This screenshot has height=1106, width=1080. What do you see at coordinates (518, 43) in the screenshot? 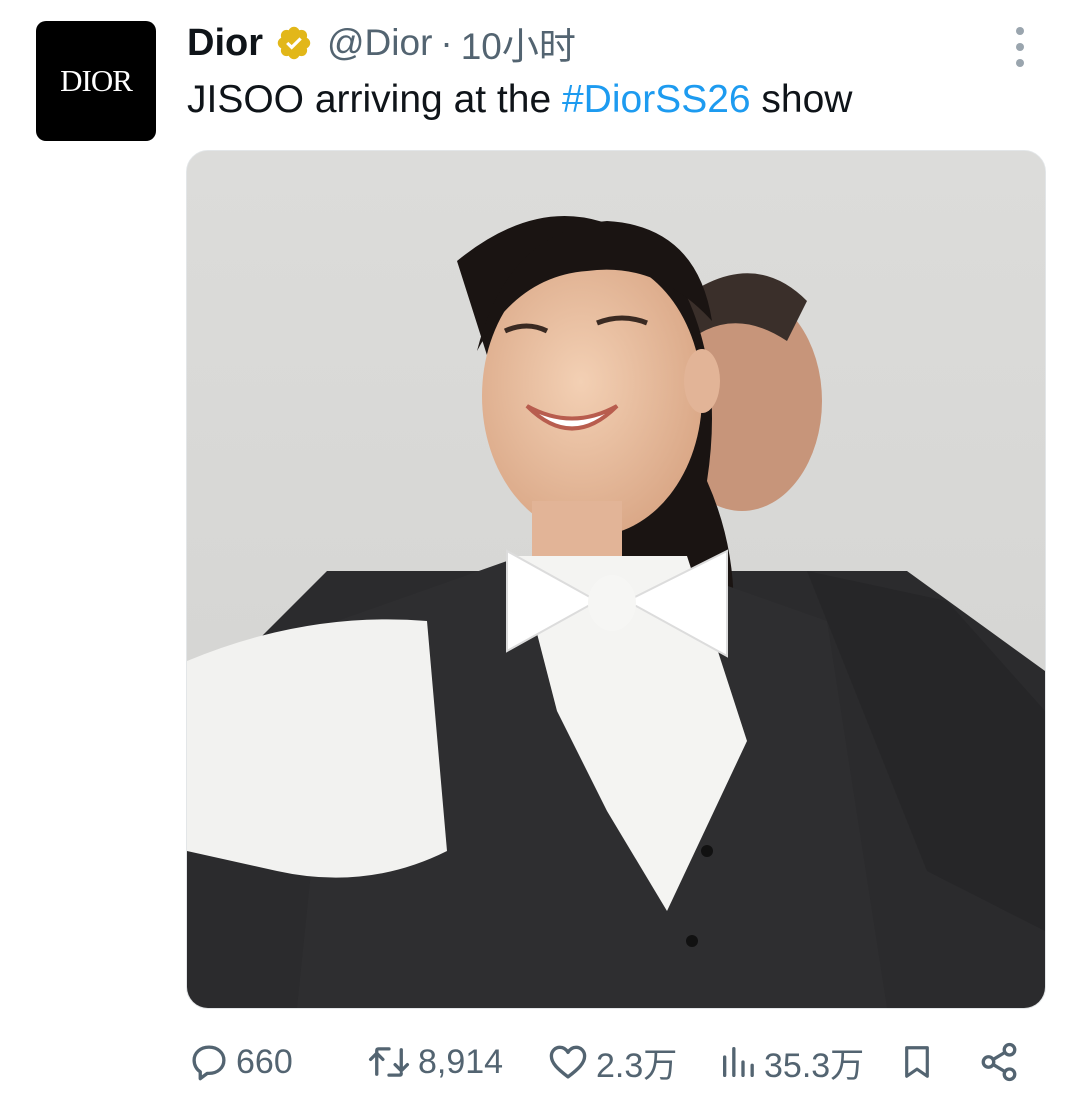
I see `timestamp: 10小时` at bounding box center [518, 43].